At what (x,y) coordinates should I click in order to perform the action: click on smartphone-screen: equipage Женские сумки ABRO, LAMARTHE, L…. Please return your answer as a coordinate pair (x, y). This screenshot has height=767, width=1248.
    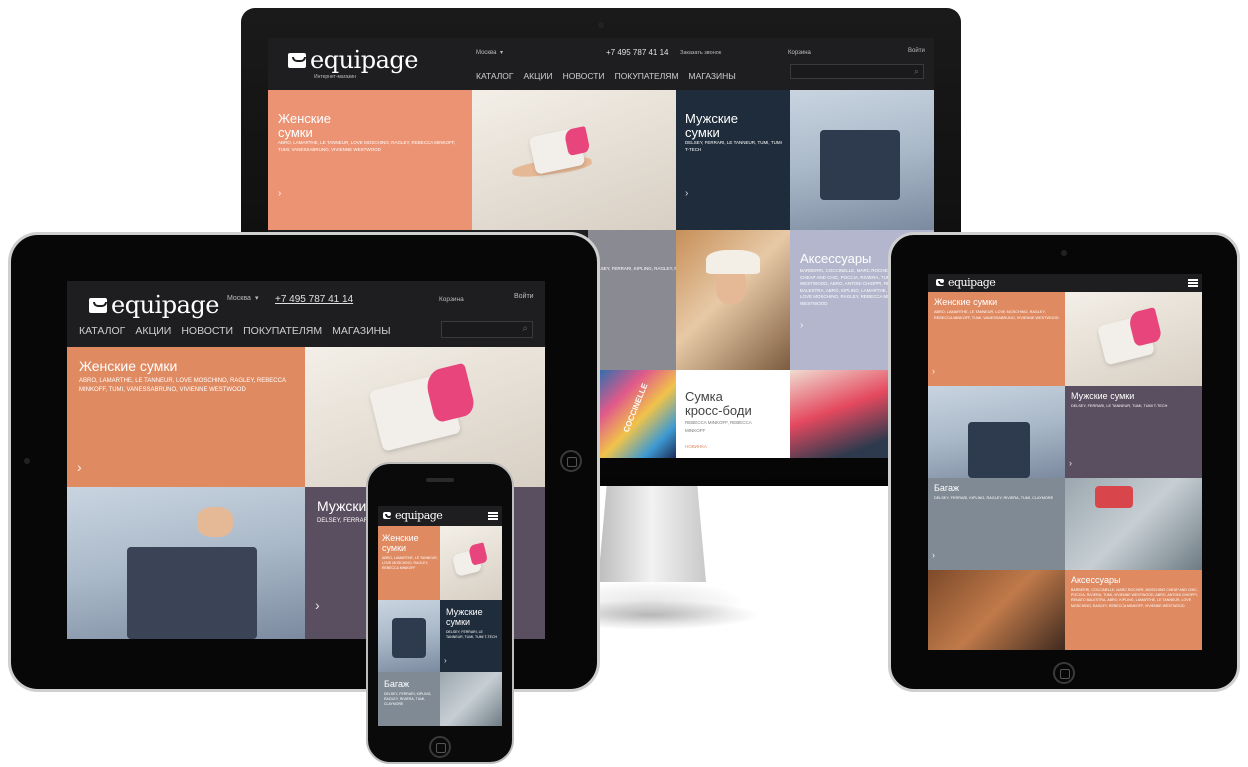
    Looking at the image, I should click on (440, 616).